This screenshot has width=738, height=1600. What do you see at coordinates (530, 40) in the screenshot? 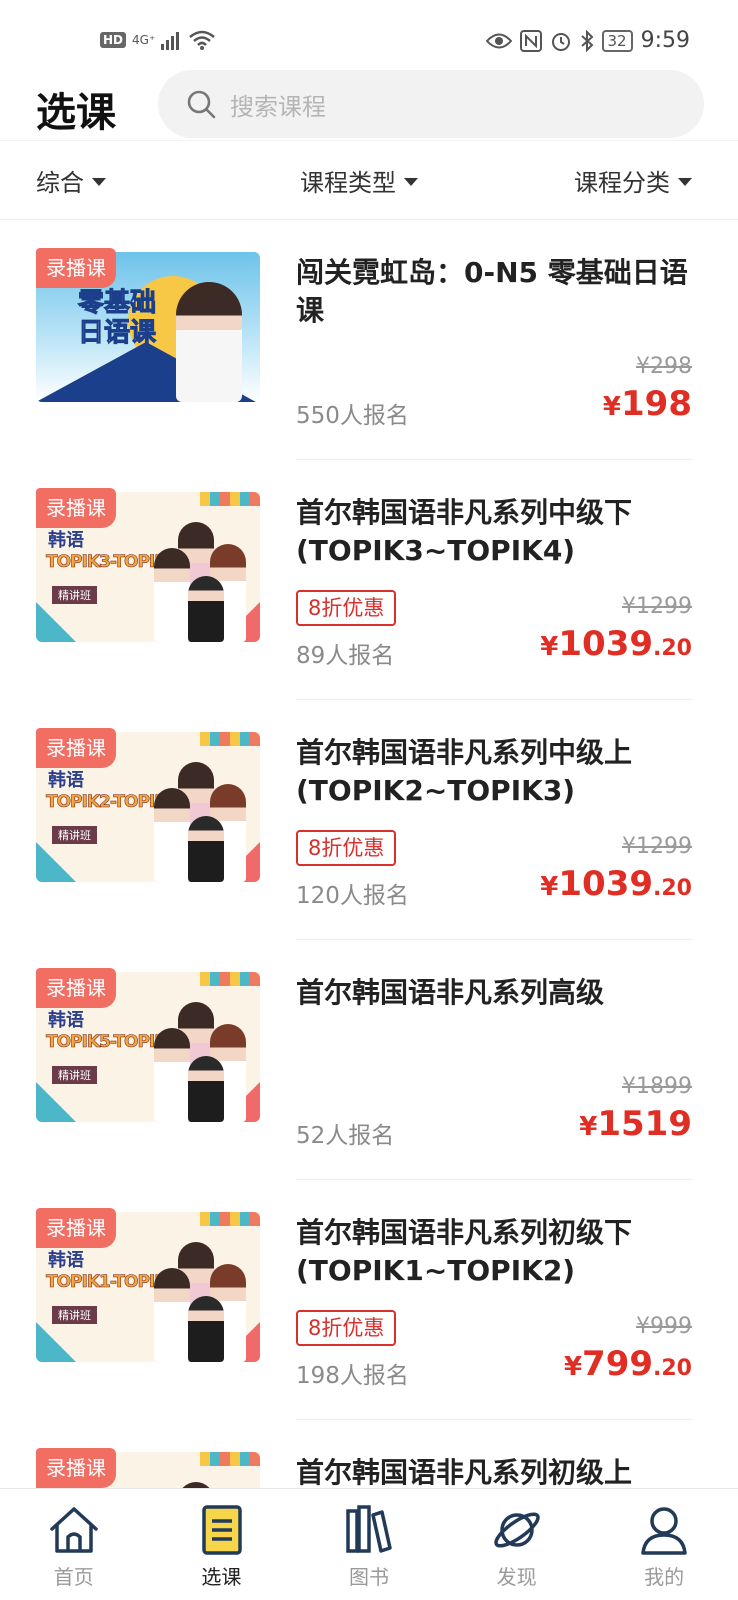
I see `nfc-icon` at bounding box center [530, 40].